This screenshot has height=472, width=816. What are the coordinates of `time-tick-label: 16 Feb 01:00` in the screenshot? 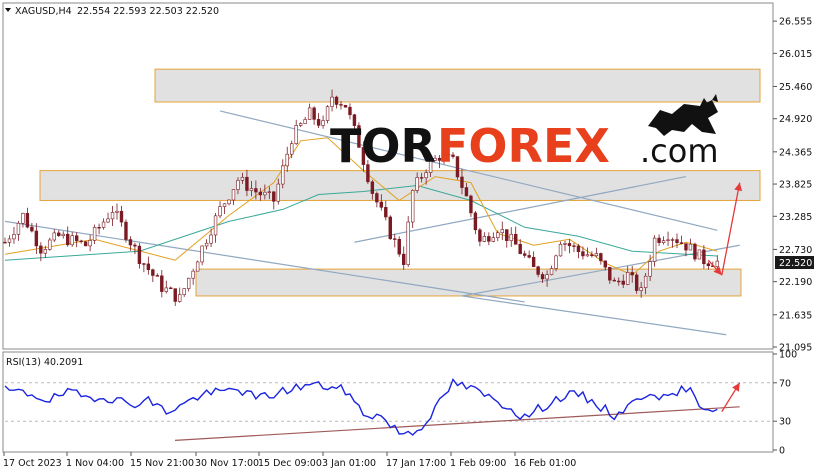 It's located at (545, 463).